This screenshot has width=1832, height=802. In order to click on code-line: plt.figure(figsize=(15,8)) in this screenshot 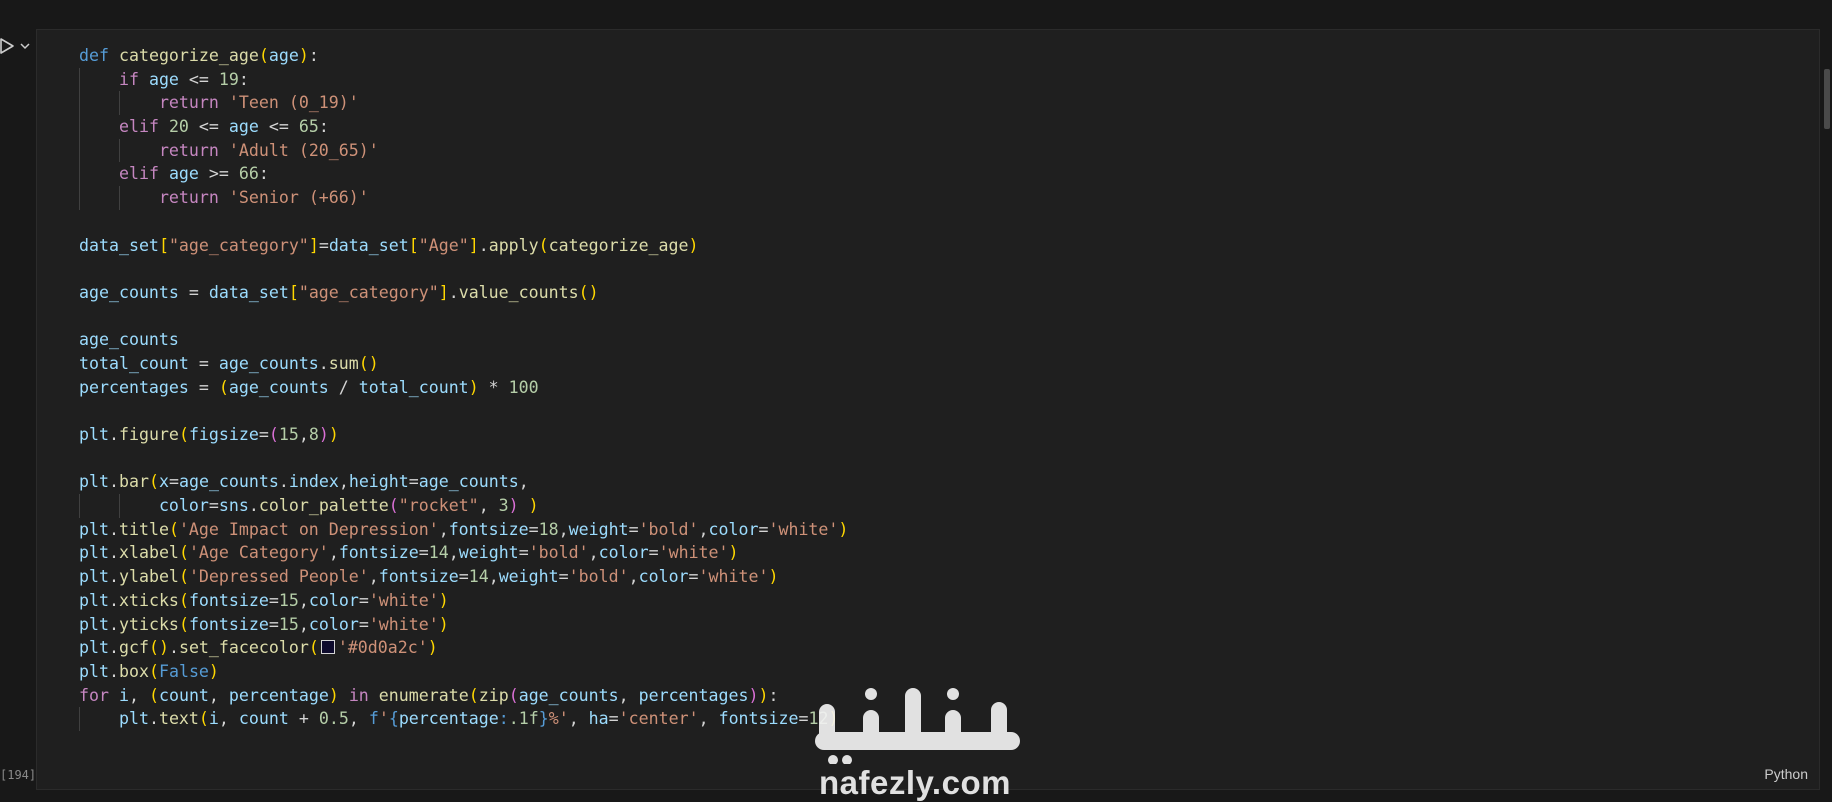, I will do `click(209, 434)`.